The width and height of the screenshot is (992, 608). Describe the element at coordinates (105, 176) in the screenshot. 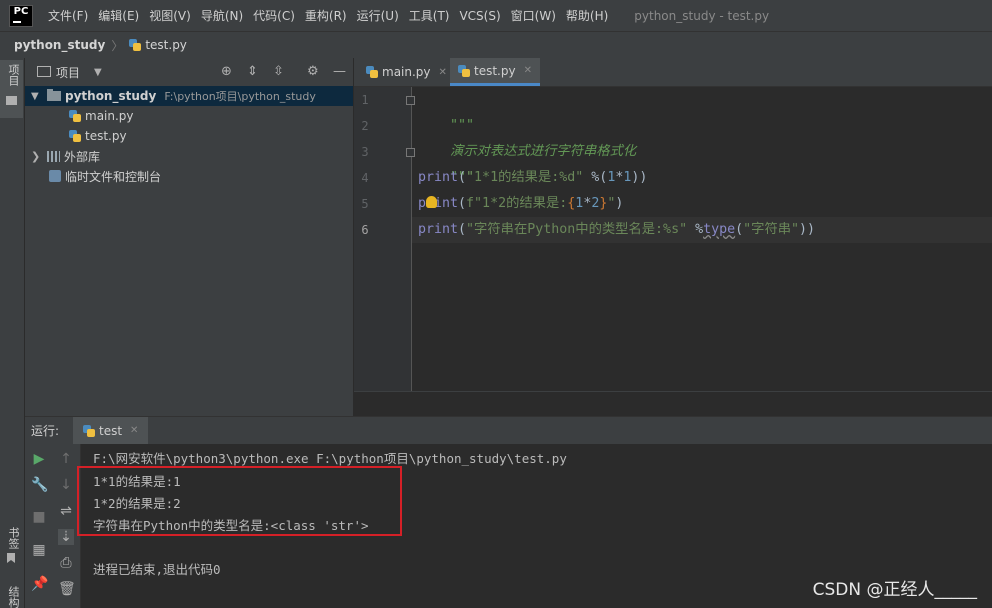

I see `tree-scratches: 临时文件和控制台` at that location.